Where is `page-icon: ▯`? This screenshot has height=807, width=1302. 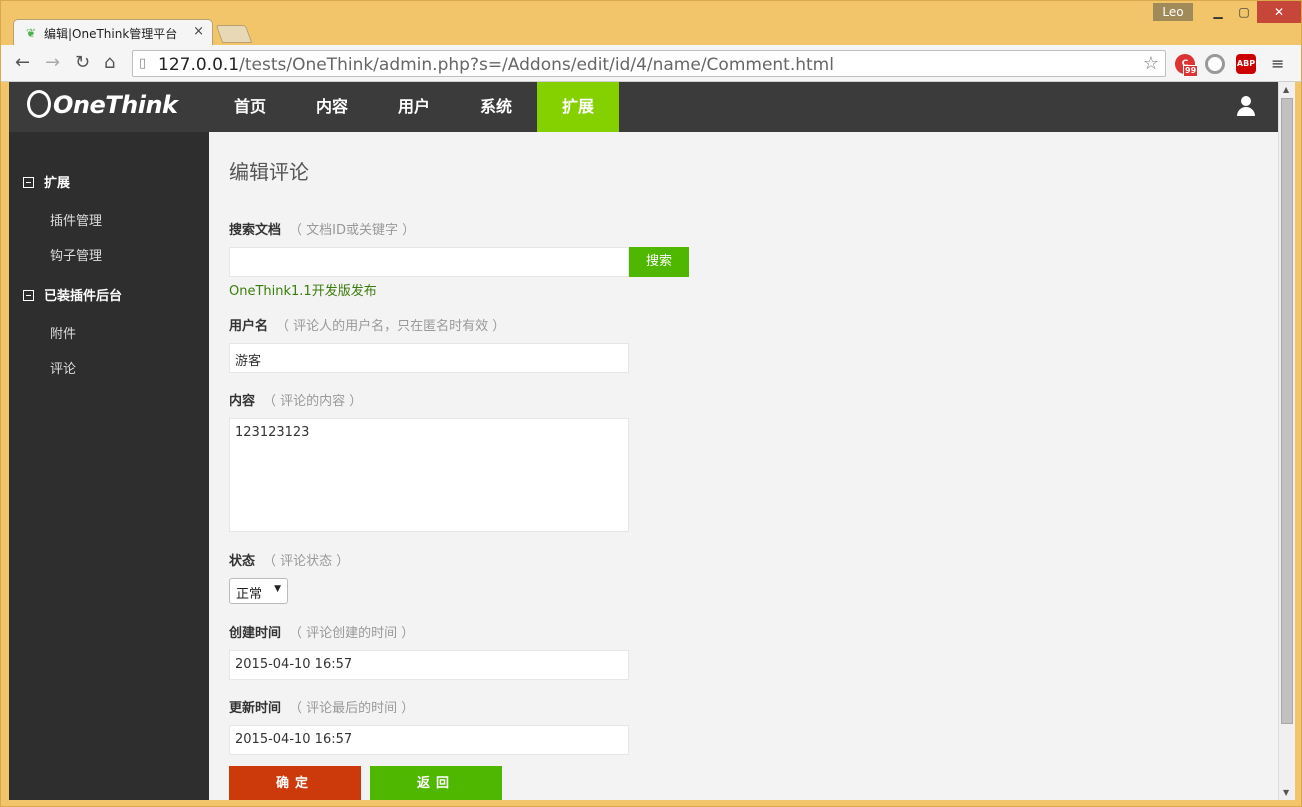
page-icon: ▯ is located at coordinates (143, 63).